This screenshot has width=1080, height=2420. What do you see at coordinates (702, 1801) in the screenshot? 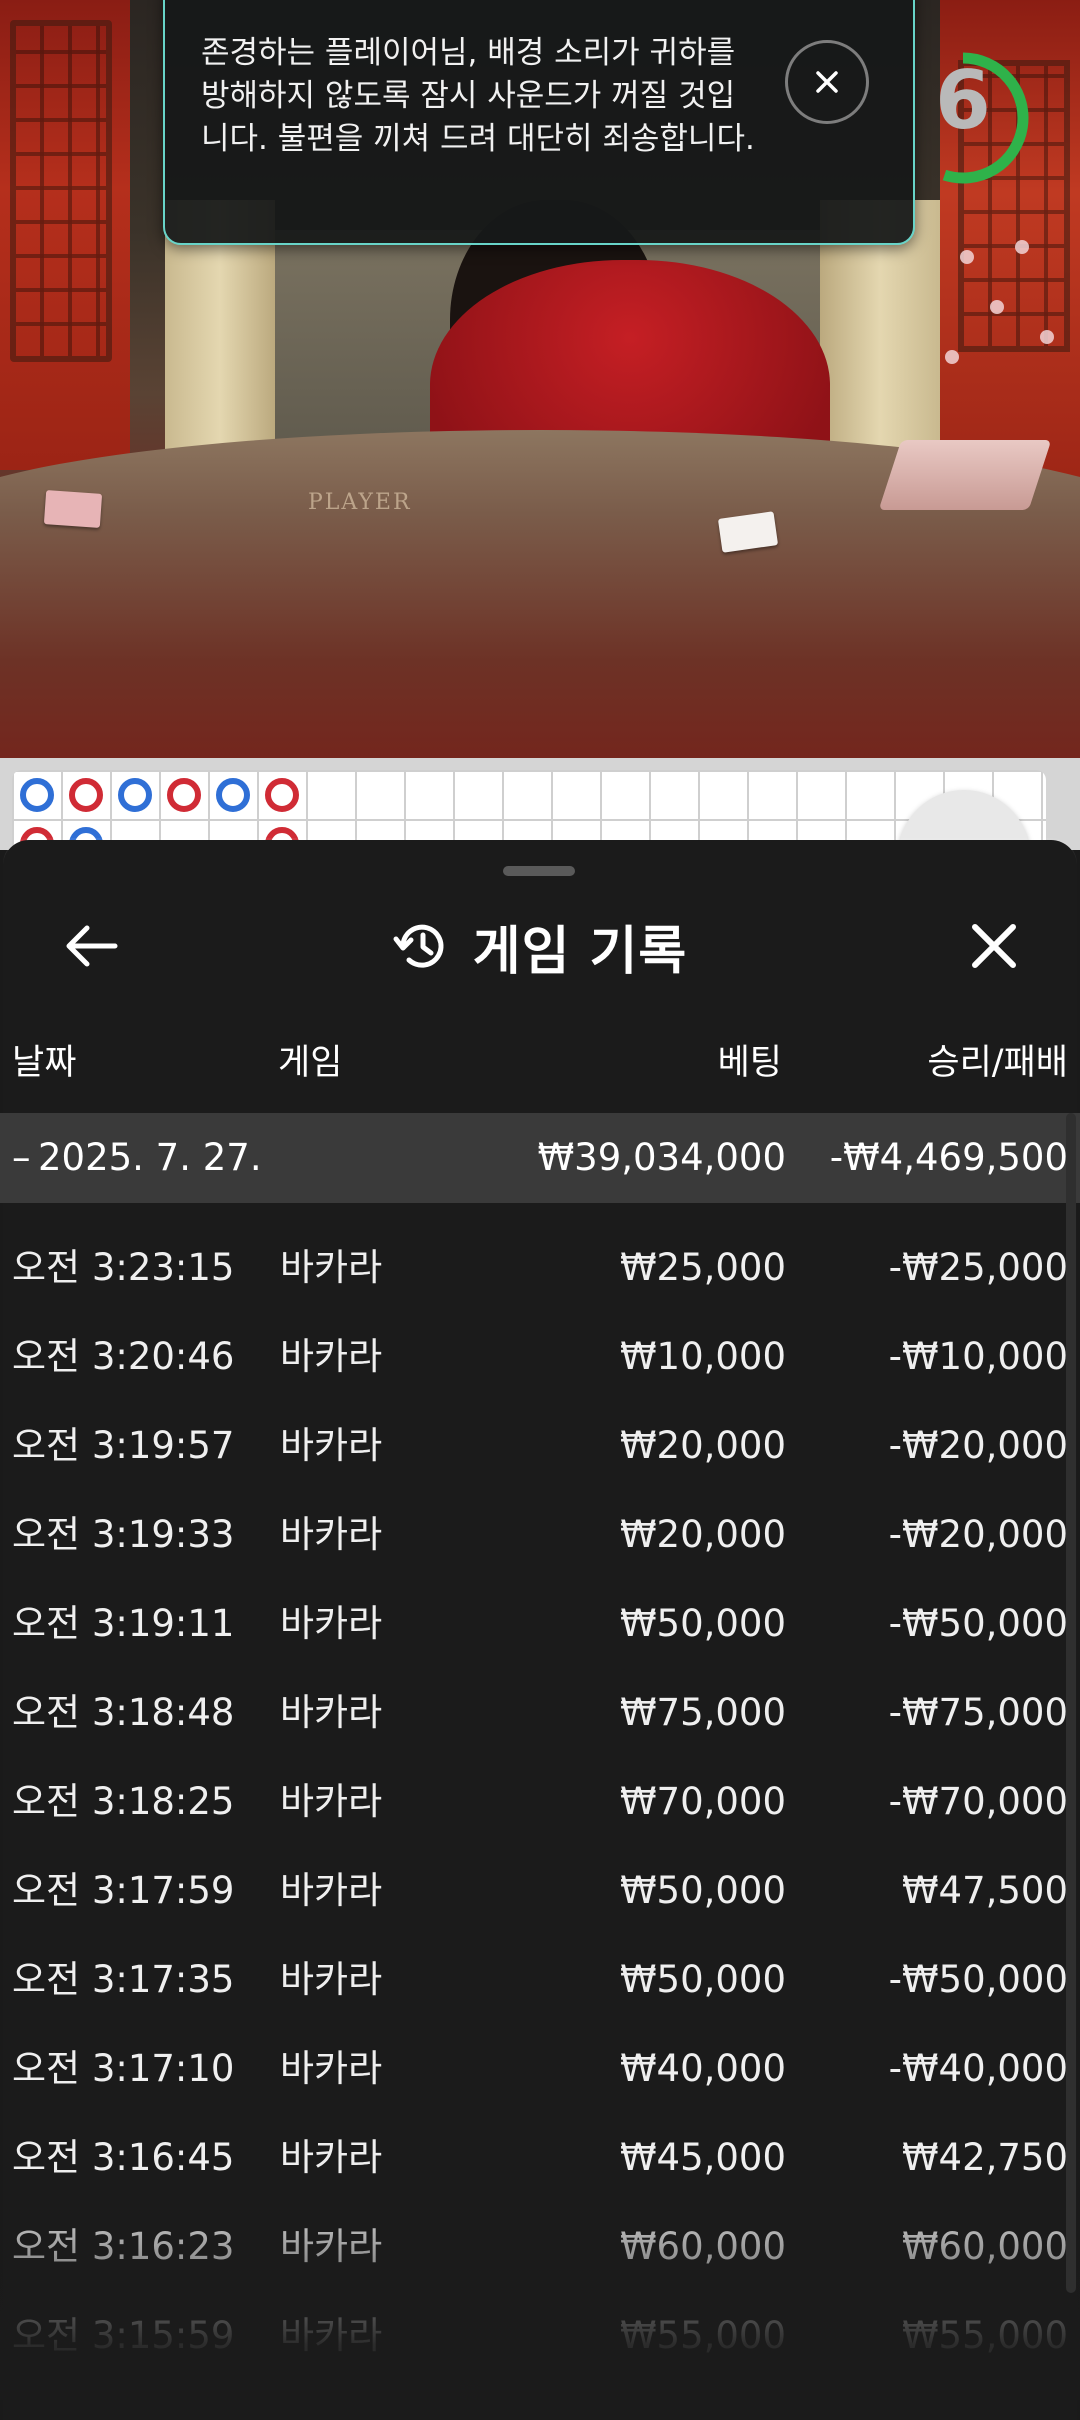
I see `row-bet: ₩70,000` at bounding box center [702, 1801].